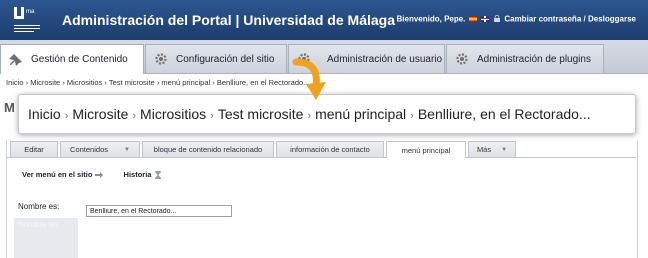 The height and width of the screenshot is (258, 648). I want to click on subtab-label: bloque de contenido relacionado, so click(208, 149).